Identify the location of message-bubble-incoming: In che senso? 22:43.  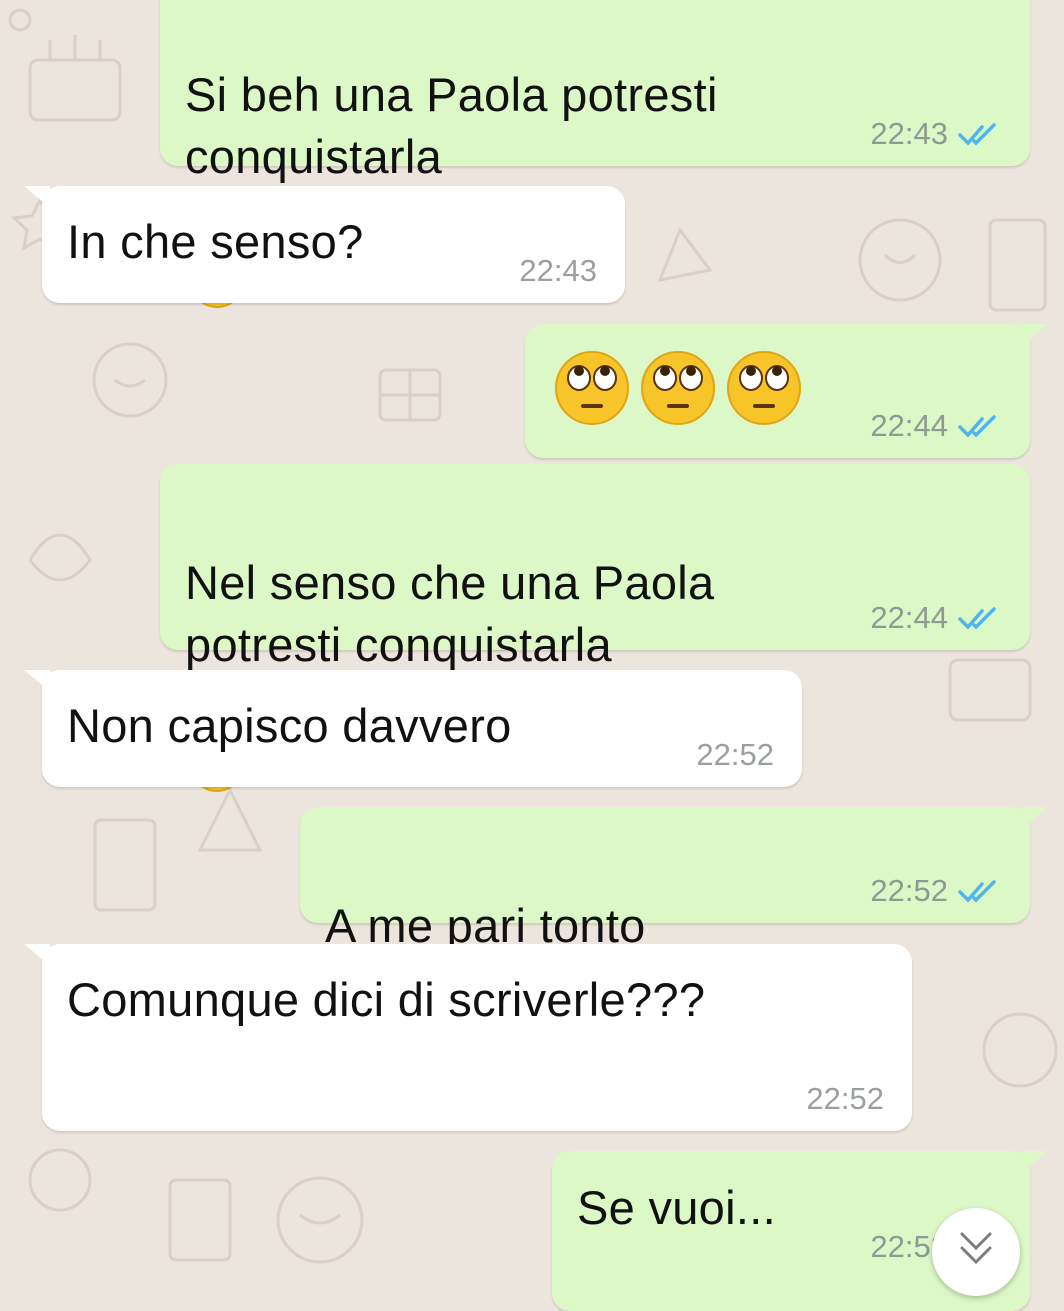
(324, 244).